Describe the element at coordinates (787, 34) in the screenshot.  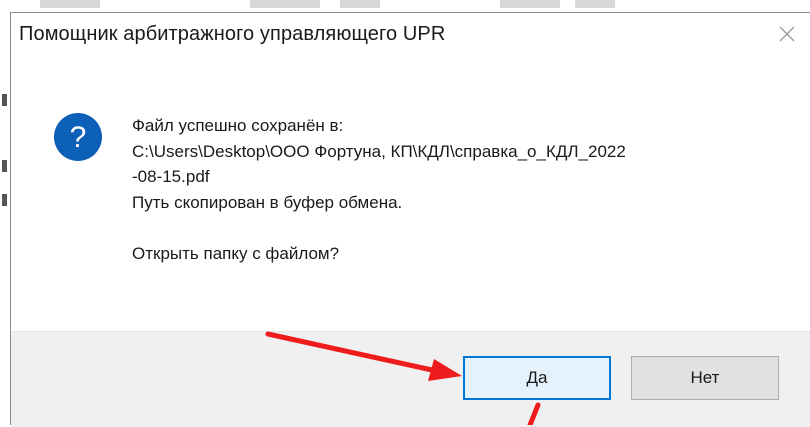
I see `close-icon` at that location.